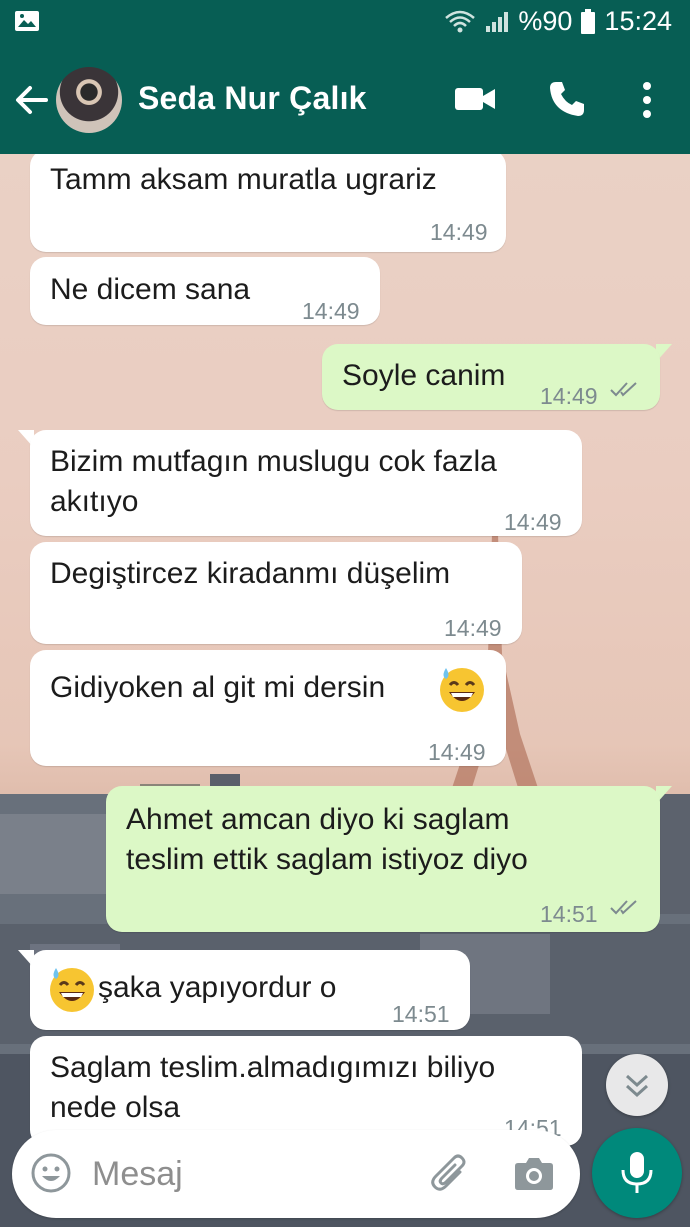 This screenshot has width=690, height=1227. I want to click on signal-icon, so click(497, 21).